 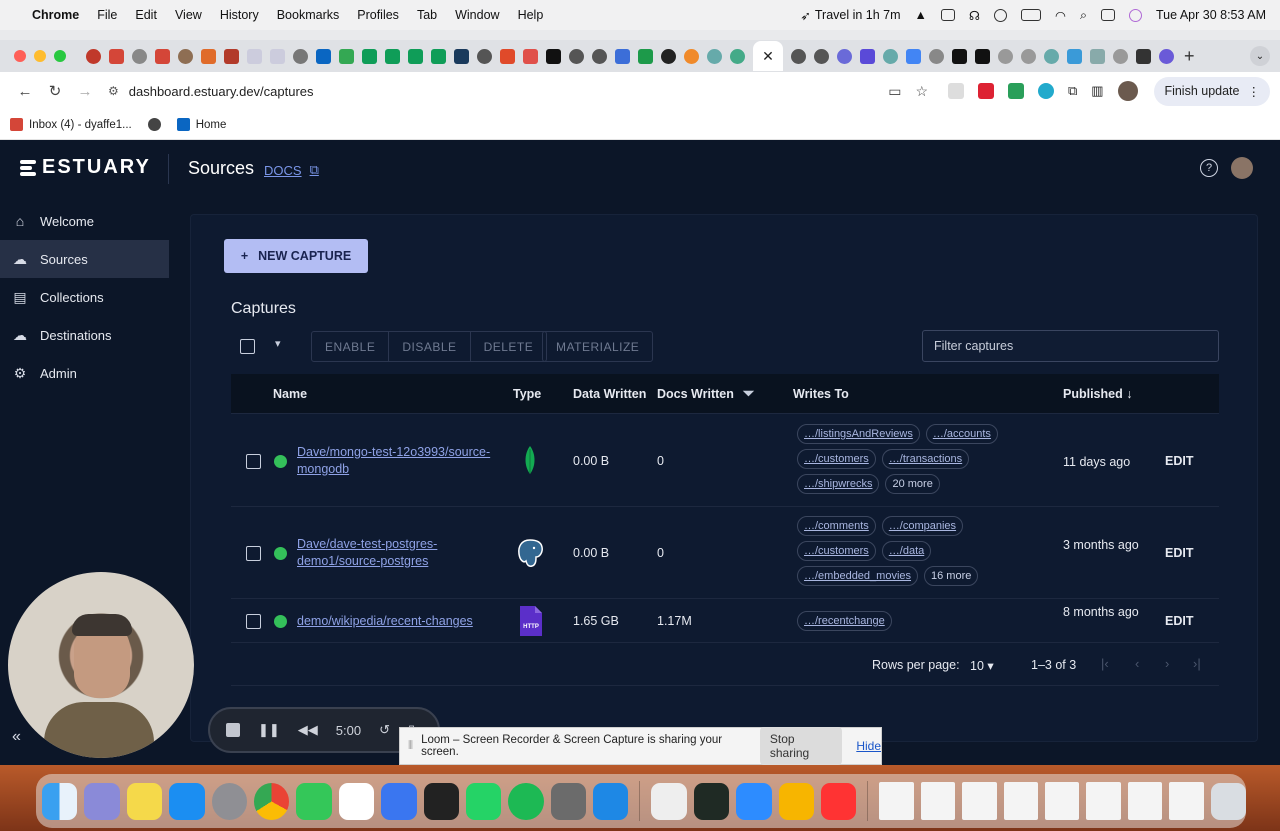 I want to click on materialize-button: MATERIALIZE, so click(x=598, y=346).